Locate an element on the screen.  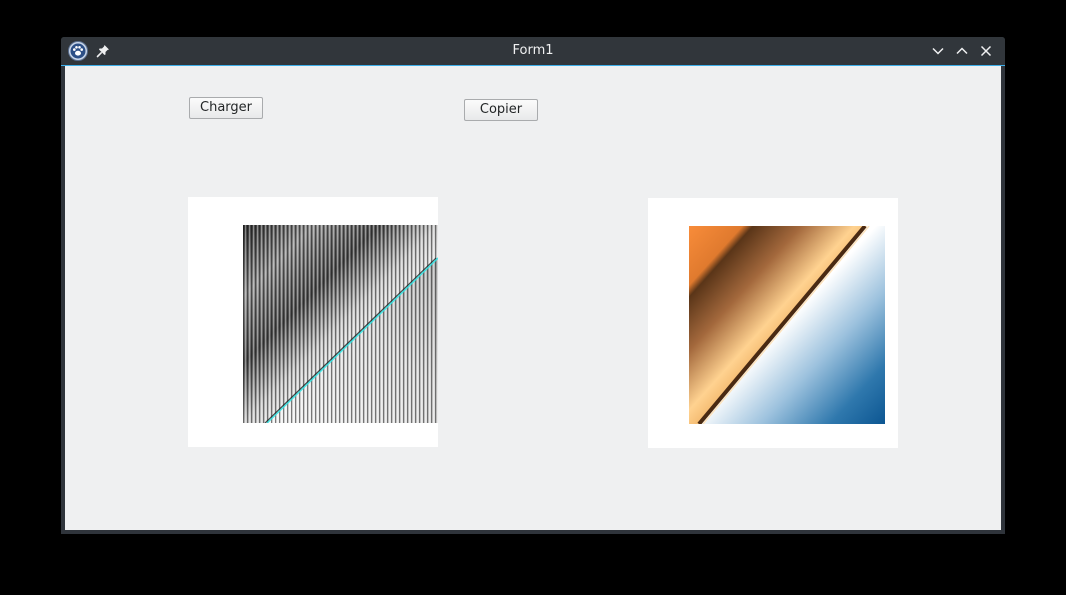
copy-image-box is located at coordinates (773, 323).